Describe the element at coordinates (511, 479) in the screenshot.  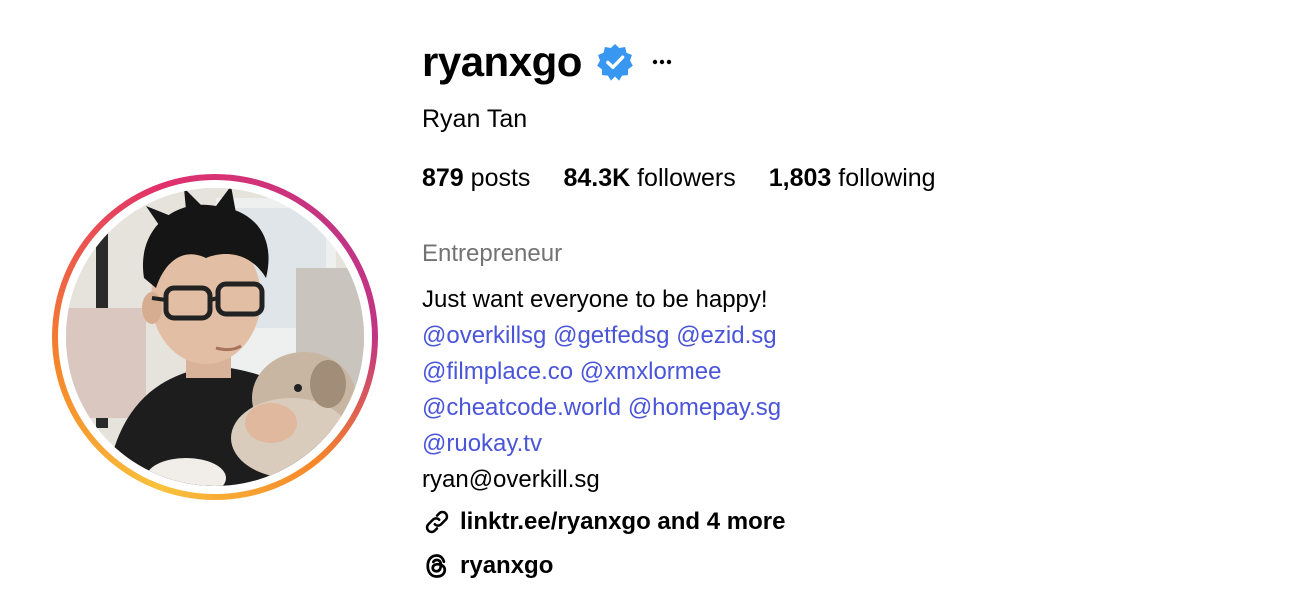
I see `bio-email: ryan@overkill.sg` at that location.